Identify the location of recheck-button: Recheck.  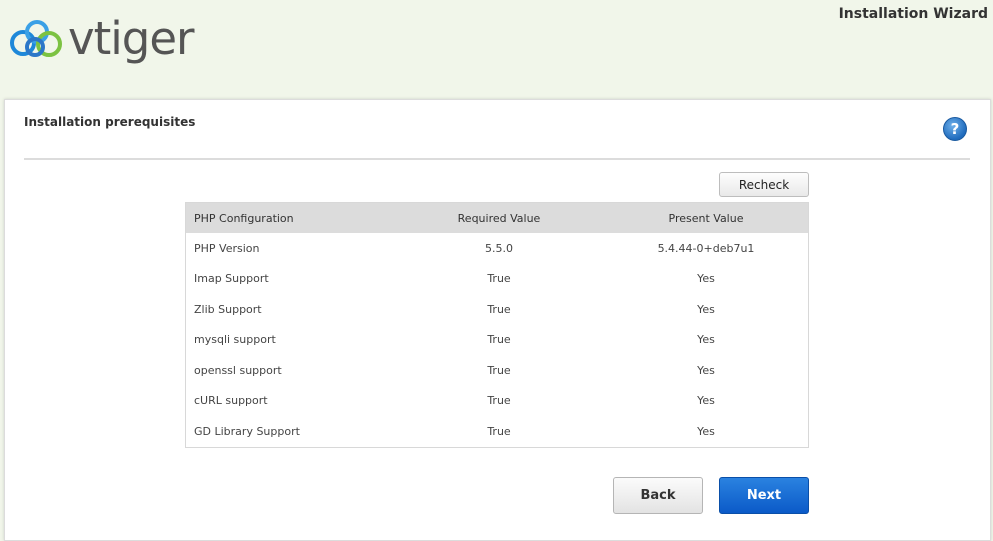
(764, 184).